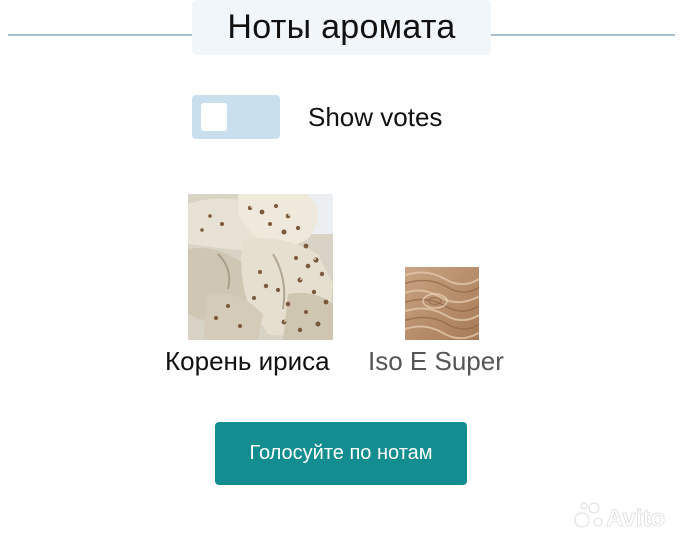 This screenshot has height=540, width=683. What do you see at coordinates (375, 117) in the screenshot?
I see `show-votes-label: Show votes` at bounding box center [375, 117].